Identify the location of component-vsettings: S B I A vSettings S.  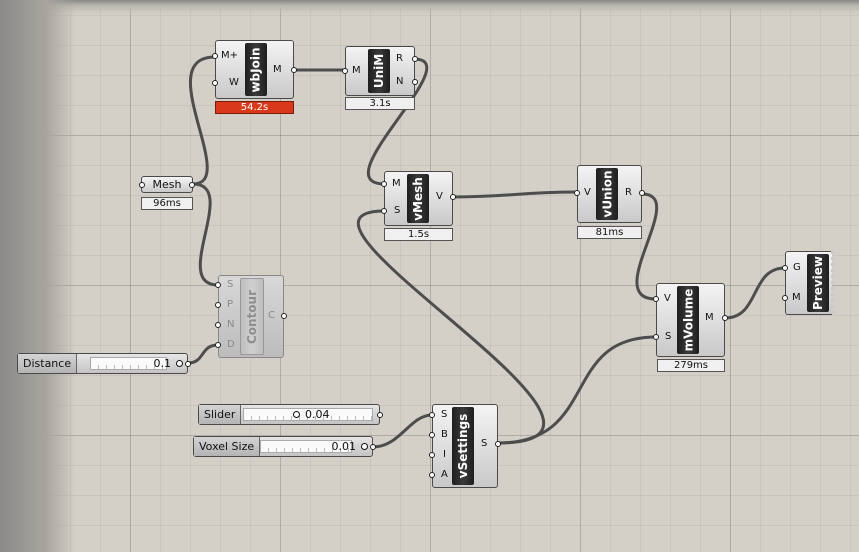
(465, 446).